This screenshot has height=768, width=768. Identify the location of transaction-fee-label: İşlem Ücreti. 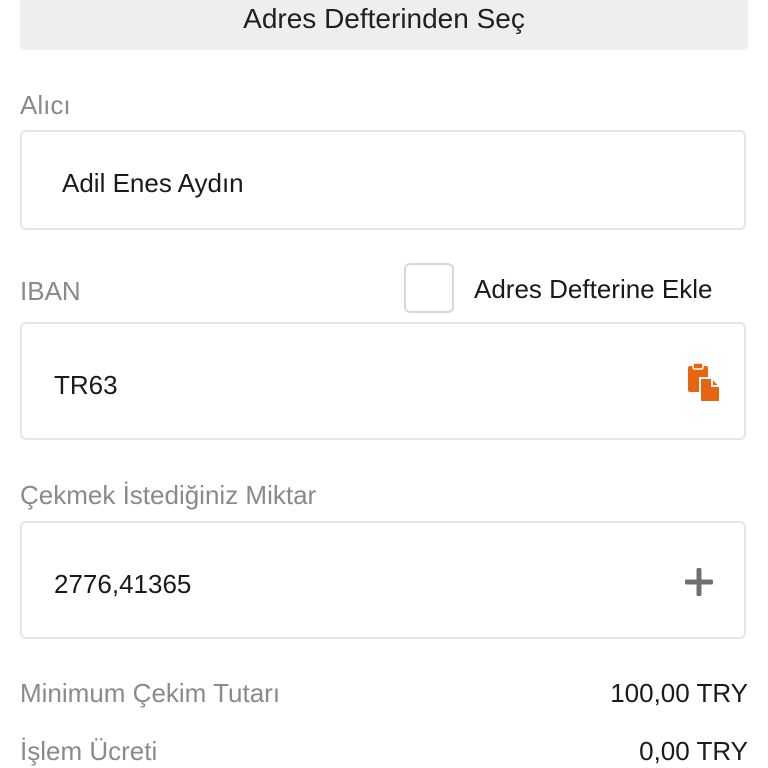
(89, 751).